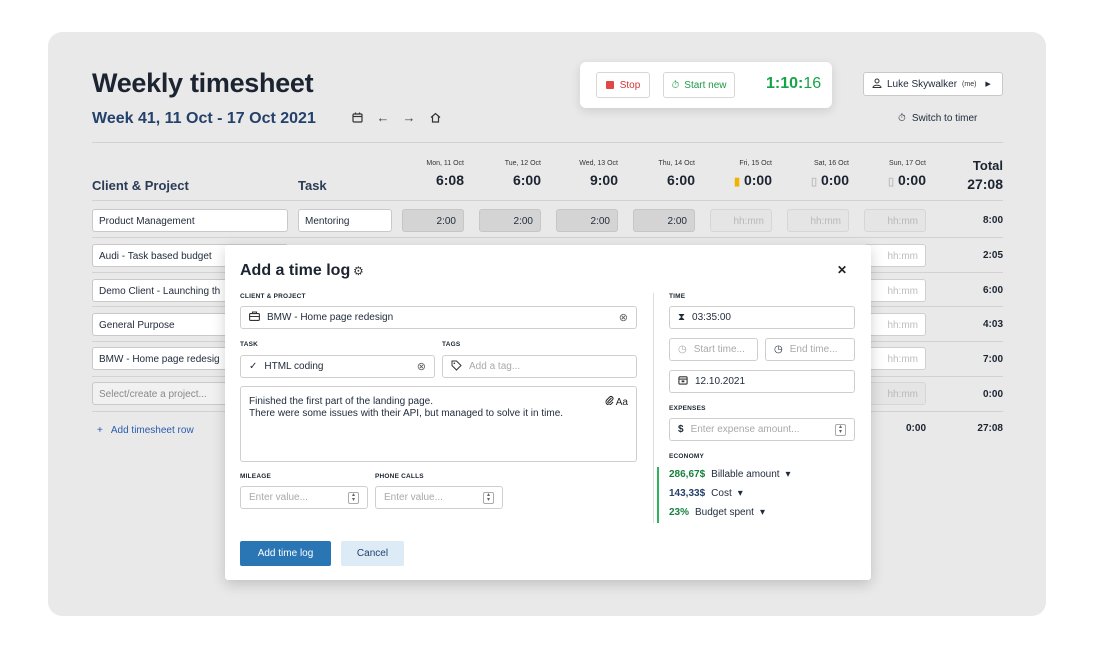  What do you see at coordinates (895, 180) in the screenshot?
I see `day-total-wrap: ▯ 0:00` at bounding box center [895, 180].